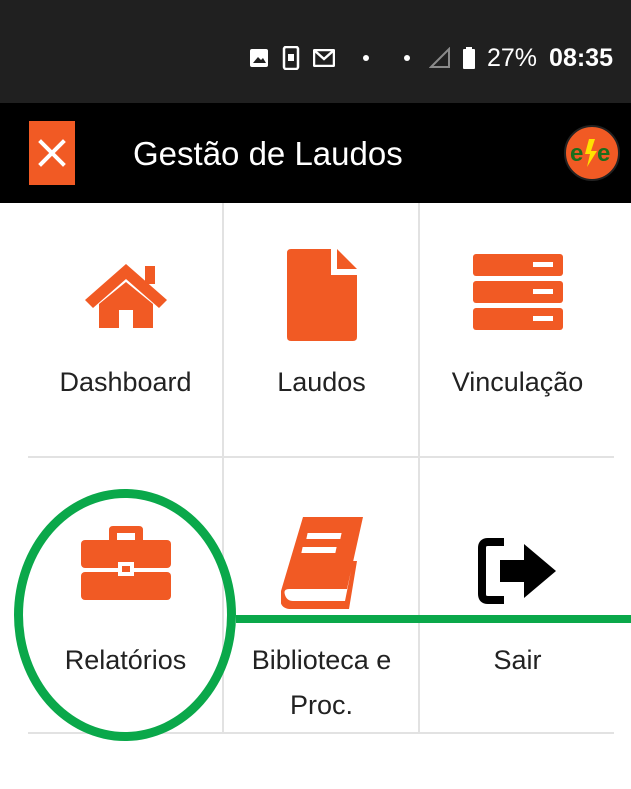 The height and width of the screenshot is (789, 631). I want to click on menu-item-laudos: Laudos, so click(321, 329).